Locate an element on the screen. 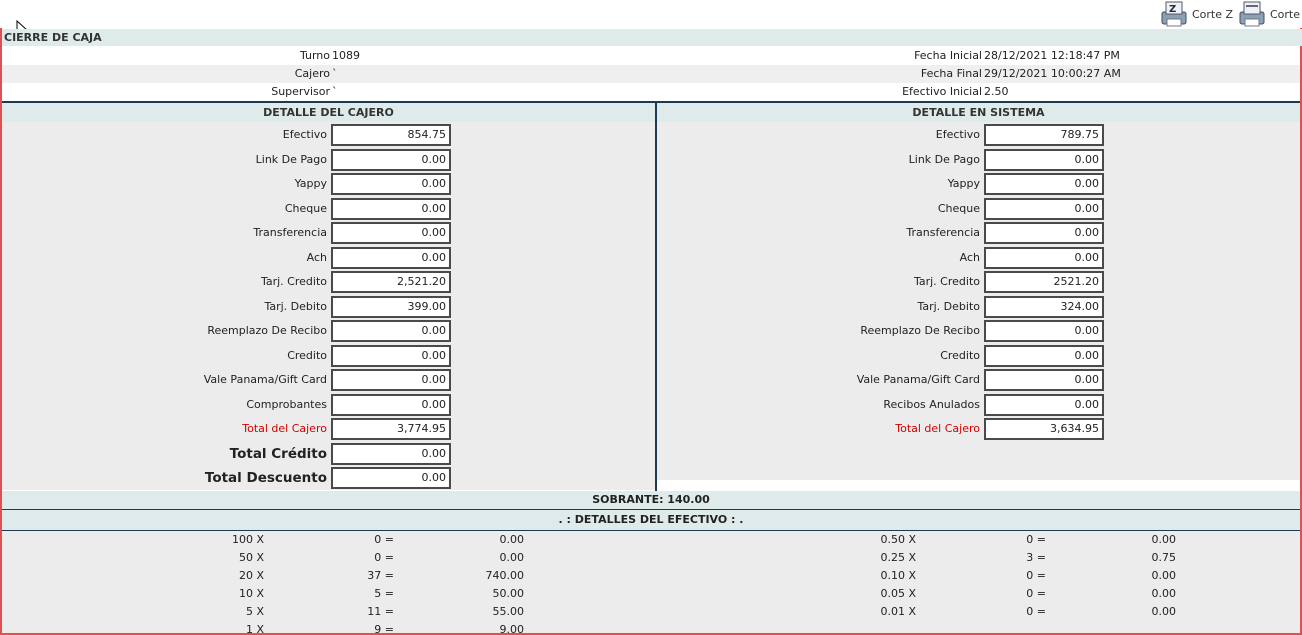  cash-row: 1 X 9 = 9.00 is located at coordinates (651, 627).